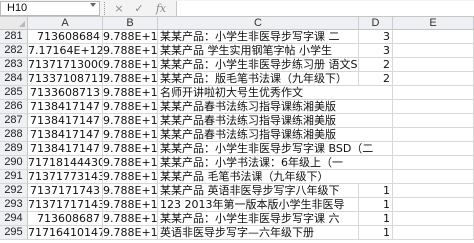  What do you see at coordinates (258, 23) in the screenshot?
I see `column-header-c: C` at bounding box center [258, 23].